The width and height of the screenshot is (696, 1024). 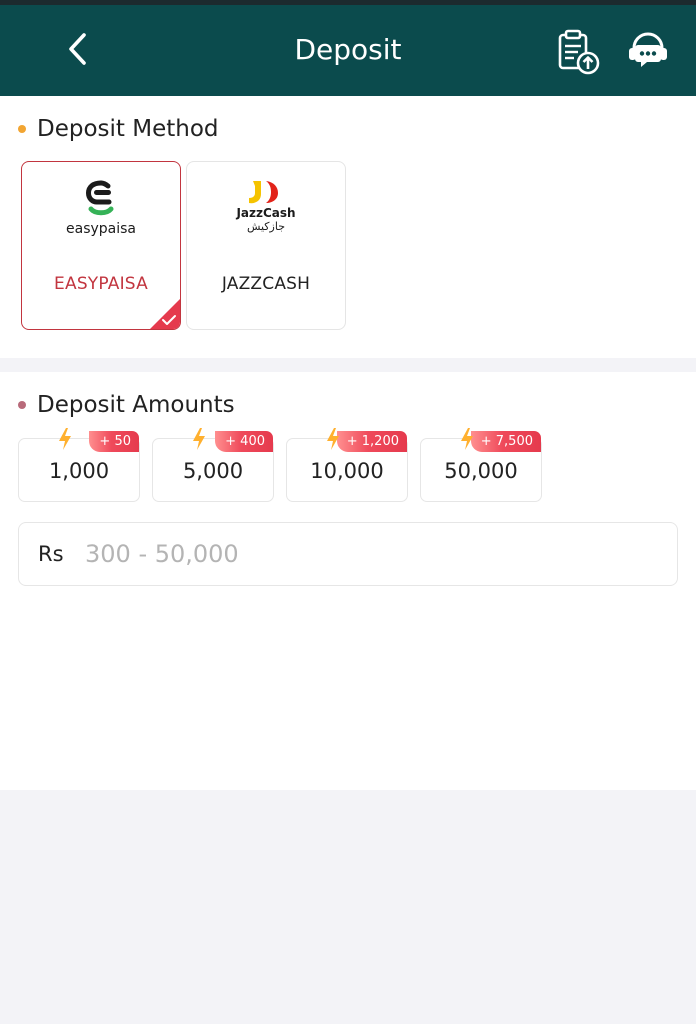 I want to click on deposit-amounts-heading: Deposit Amounts, so click(x=126, y=405).